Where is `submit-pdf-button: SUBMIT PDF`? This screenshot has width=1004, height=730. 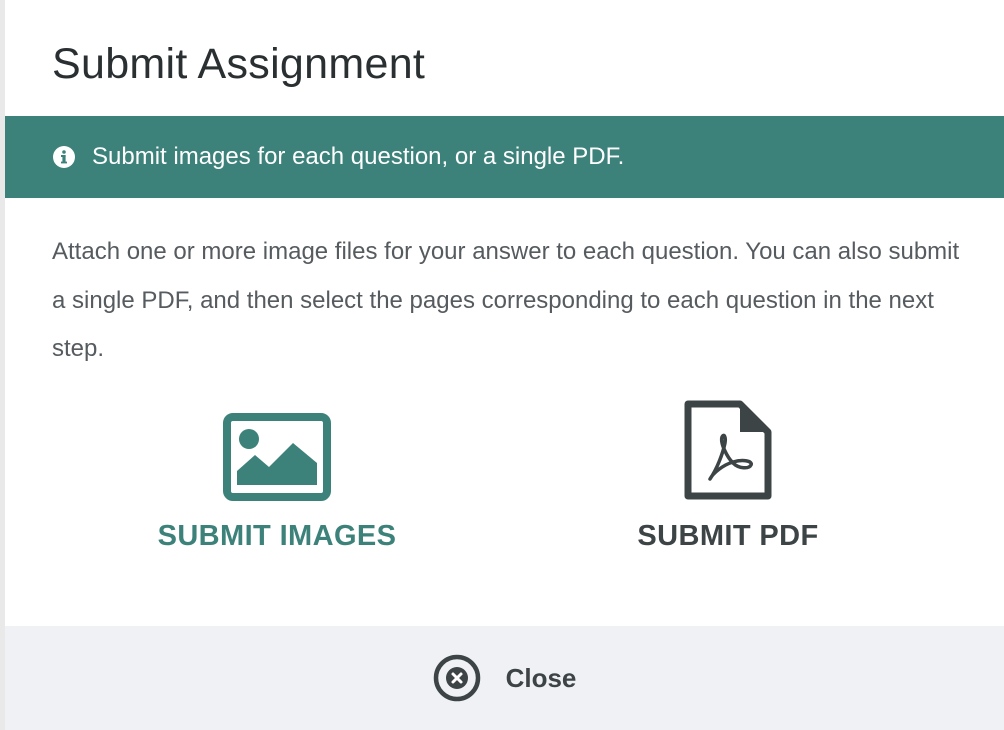
submit-pdf-button: SUBMIT PDF is located at coordinates (728, 485).